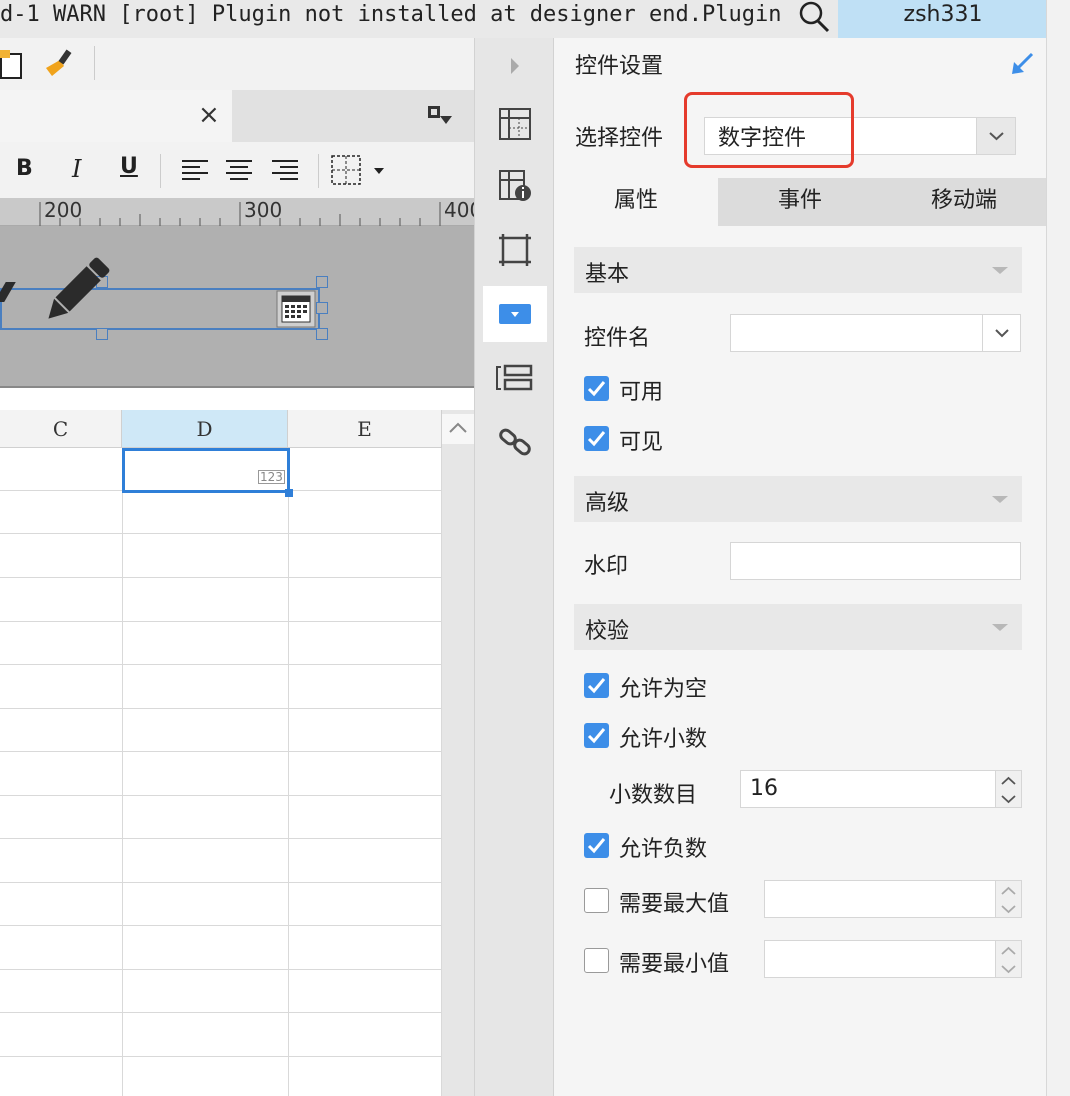 The image size is (1070, 1096). What do you see at coordinates (515, 314) in the screenshot?
I see `widget-settings-icon` at bounding box center [515, 314].